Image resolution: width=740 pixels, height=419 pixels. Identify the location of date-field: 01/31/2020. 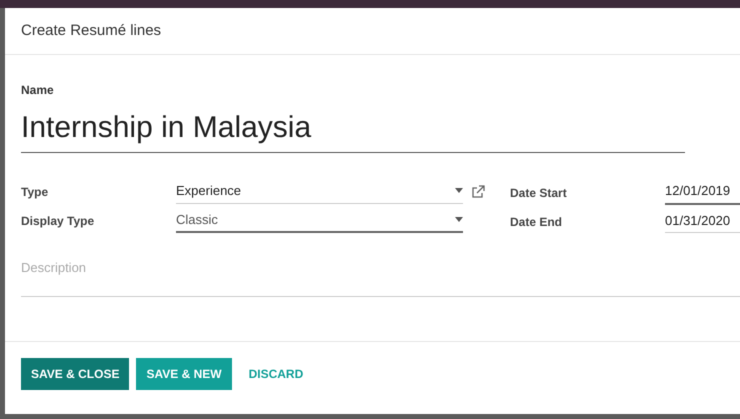
(702, 221).